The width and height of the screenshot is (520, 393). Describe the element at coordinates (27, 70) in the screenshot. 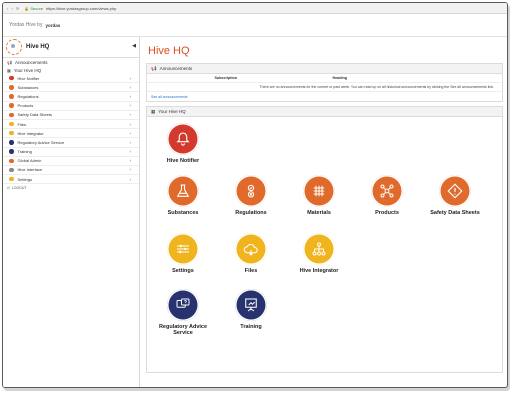

I see `sidebar-section-label: Your Hive HQ` at that location.